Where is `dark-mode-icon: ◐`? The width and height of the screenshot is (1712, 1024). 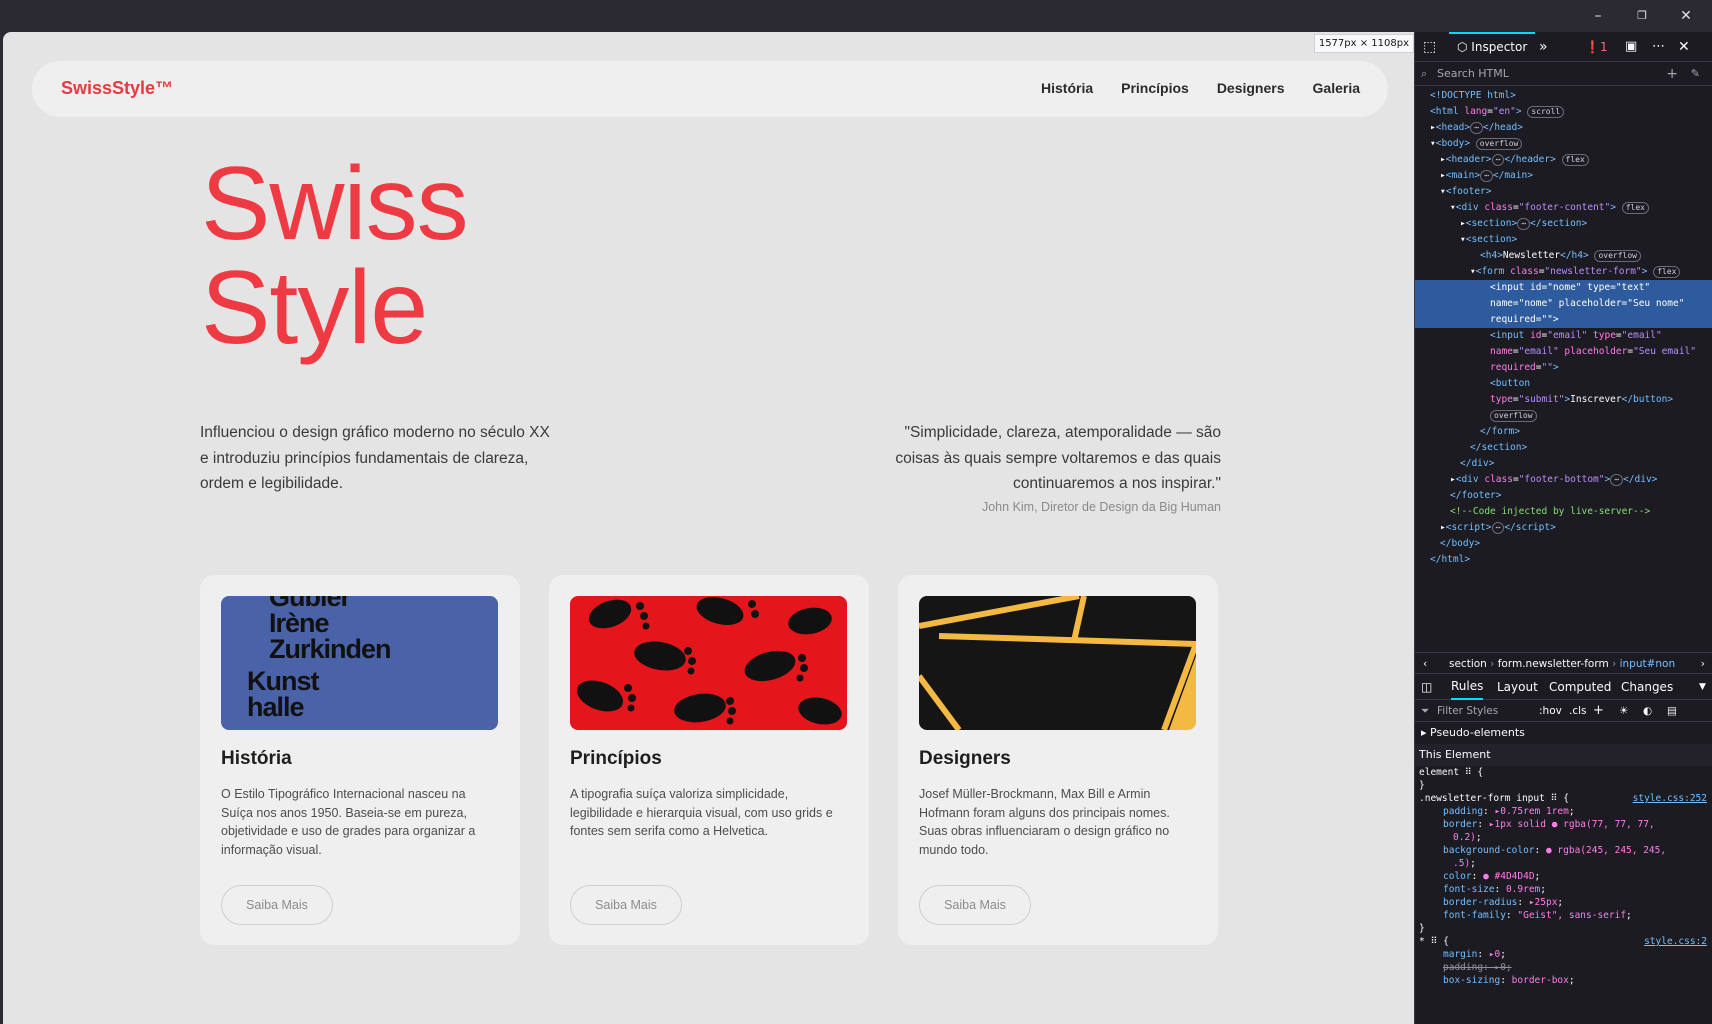
dark-mode-icon: ◐ is located at coordinates (1647, 711).